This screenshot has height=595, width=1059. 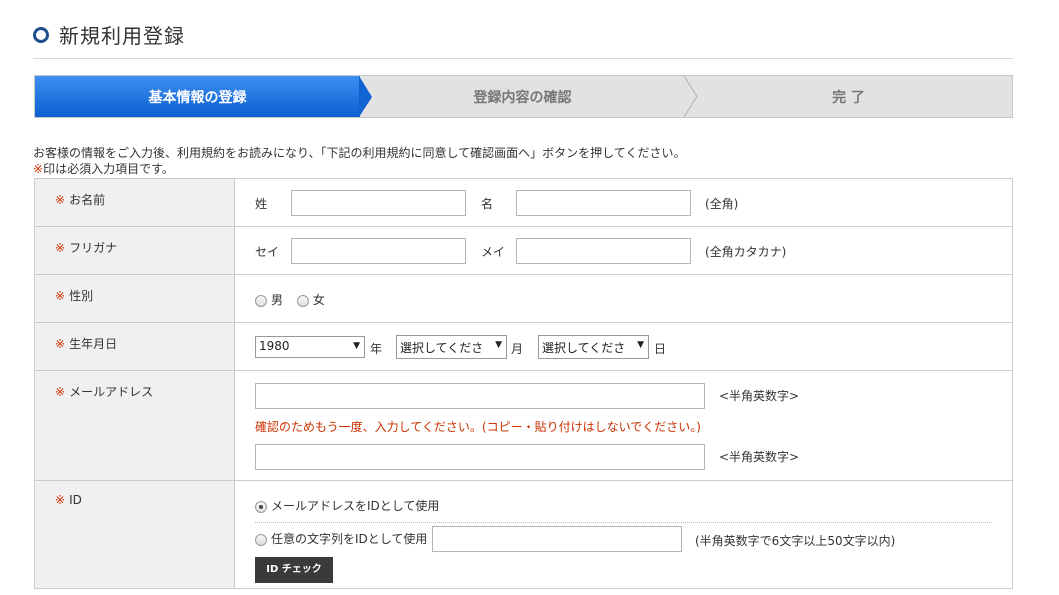 I want to click on step-basic-info: 基本情報の登録, so click(x=197, y=96).